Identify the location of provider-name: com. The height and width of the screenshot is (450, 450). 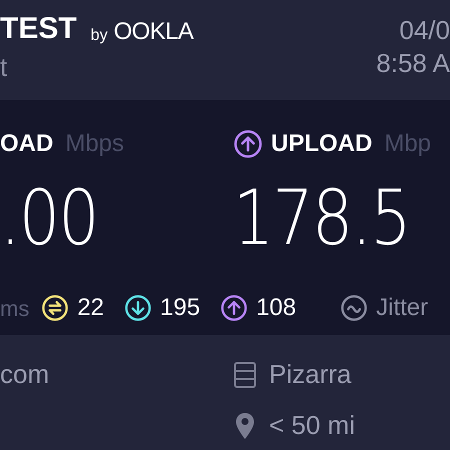
(25, 374).